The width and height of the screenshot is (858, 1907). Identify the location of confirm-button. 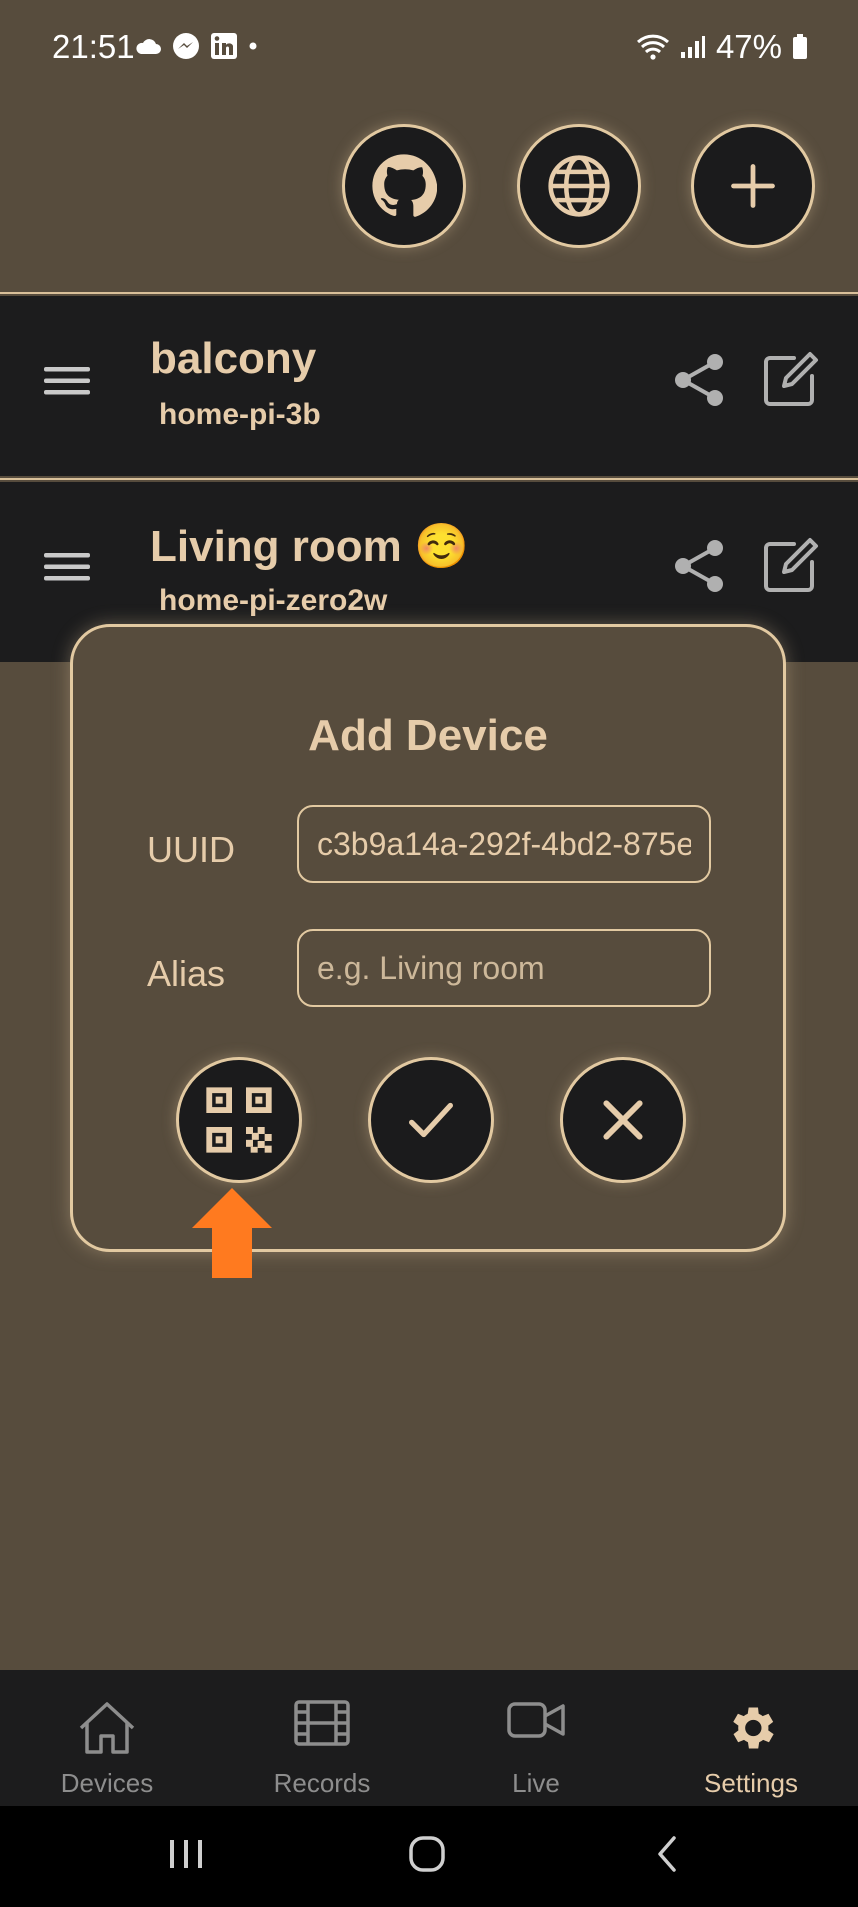
(431, 1120).